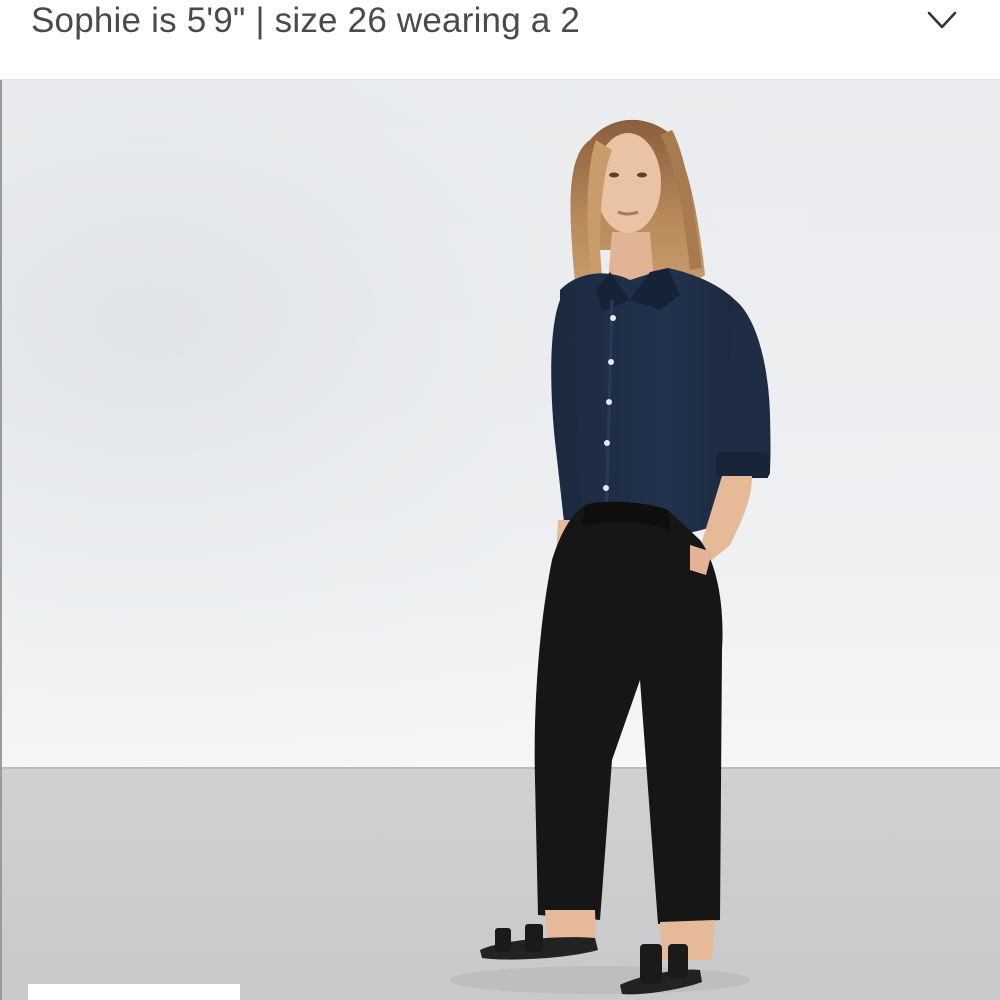 This screenshot has height=1000, width=1000. Describe the element at coordinates (306, 20) in the screenshot. I see `model-fit-caption: Sophie is 5'9" | size 26 wearing a 2` at that location.